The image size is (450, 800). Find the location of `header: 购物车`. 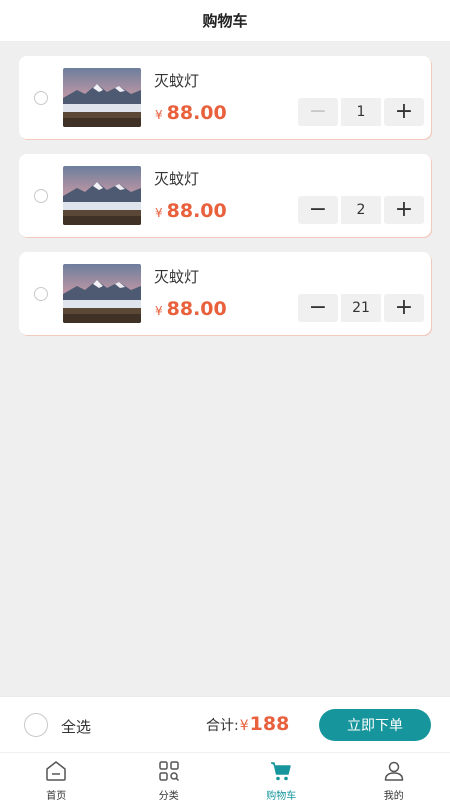

header: 购物车 is located at coordinates (225, 21).